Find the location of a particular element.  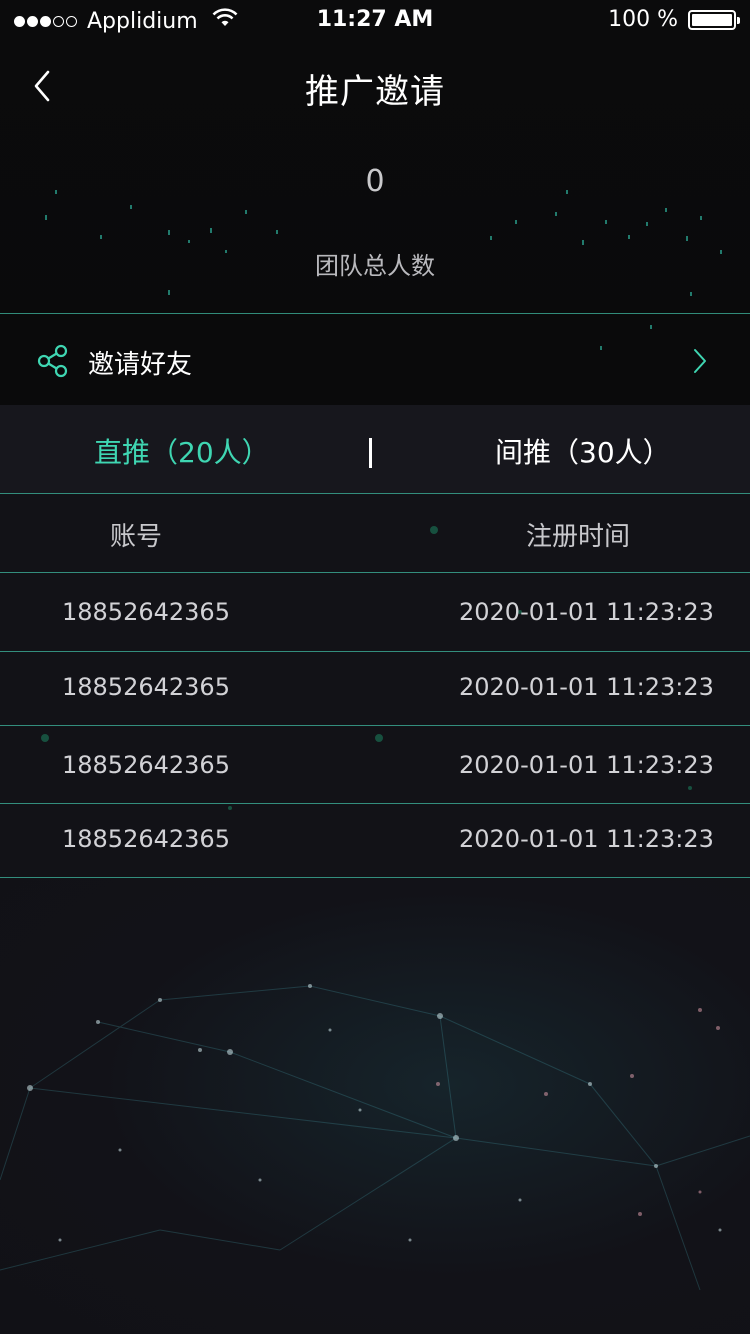

navigation-bar: 推广邀请 is located at coordinates (375, 87).